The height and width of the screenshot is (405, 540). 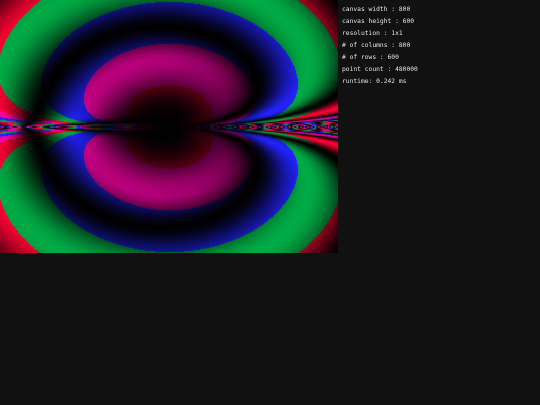 I want to click on stat-runtime: runtime: 0.242 ms, so click(x=374, y=81).